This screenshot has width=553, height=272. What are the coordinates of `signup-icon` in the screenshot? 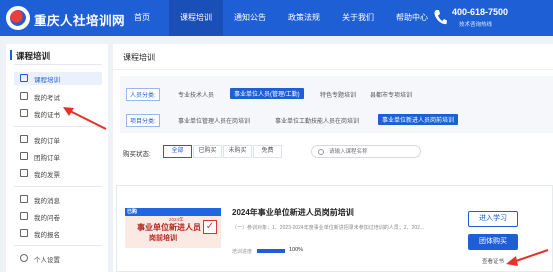 It's located at (24, 233).